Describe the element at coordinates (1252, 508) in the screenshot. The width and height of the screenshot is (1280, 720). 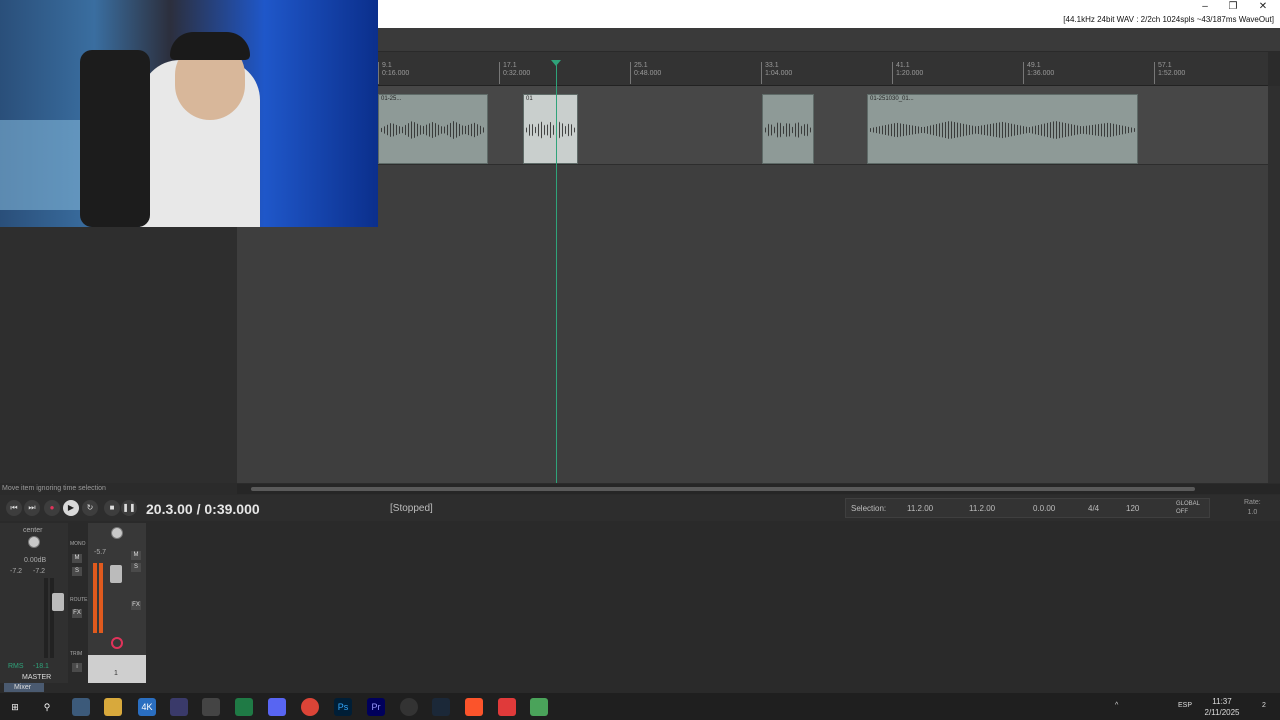
I see `playrate: Rate: 1.0` at that location.